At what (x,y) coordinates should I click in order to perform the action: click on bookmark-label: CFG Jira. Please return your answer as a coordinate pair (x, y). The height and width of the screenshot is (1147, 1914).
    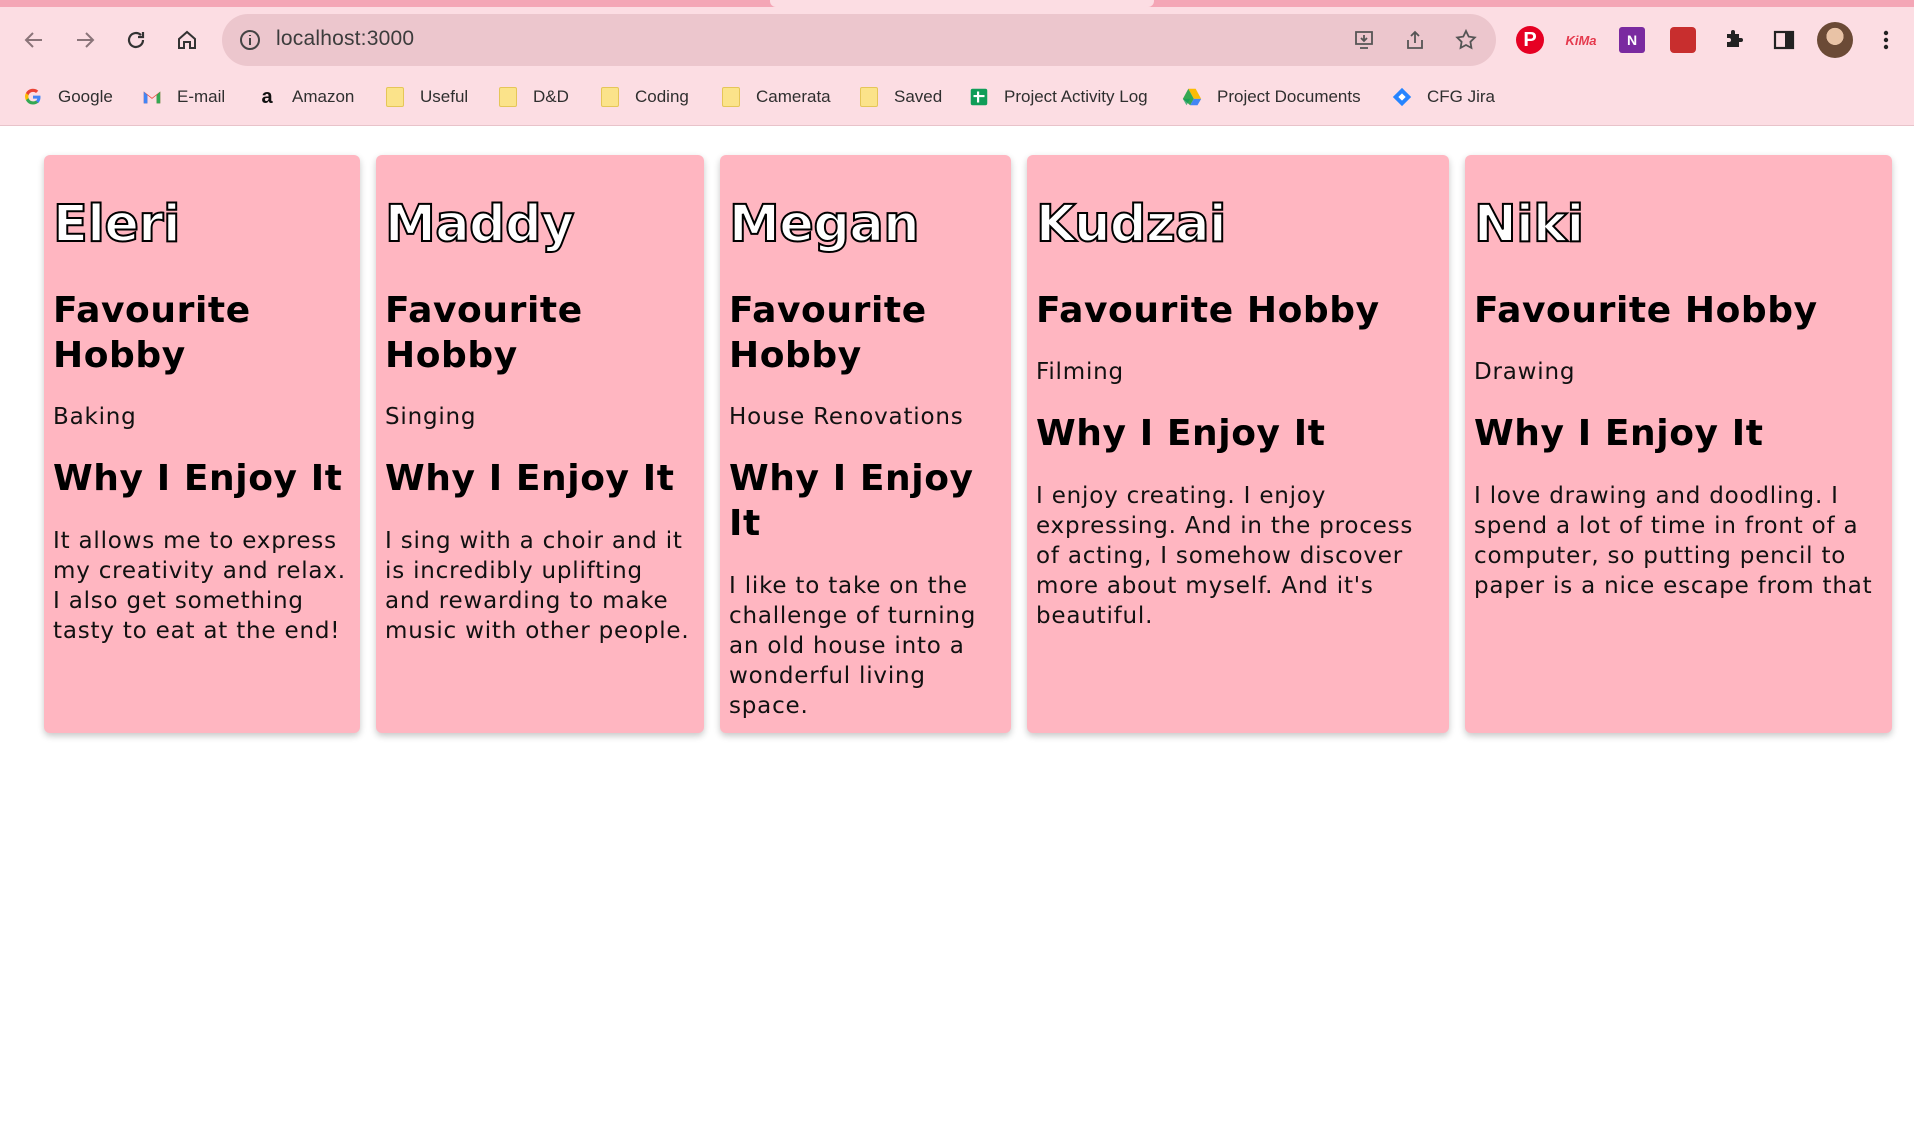
    Looking at the image, I should click on (1461, 96).